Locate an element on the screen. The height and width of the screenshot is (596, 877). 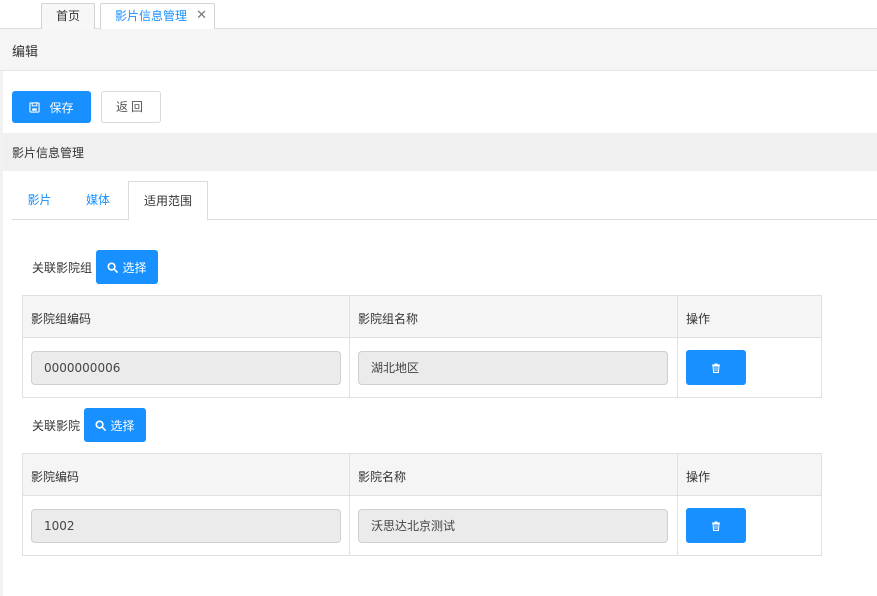
tab-film-info: 影片信息管理 ✕ is located at coordinates (157, 16).